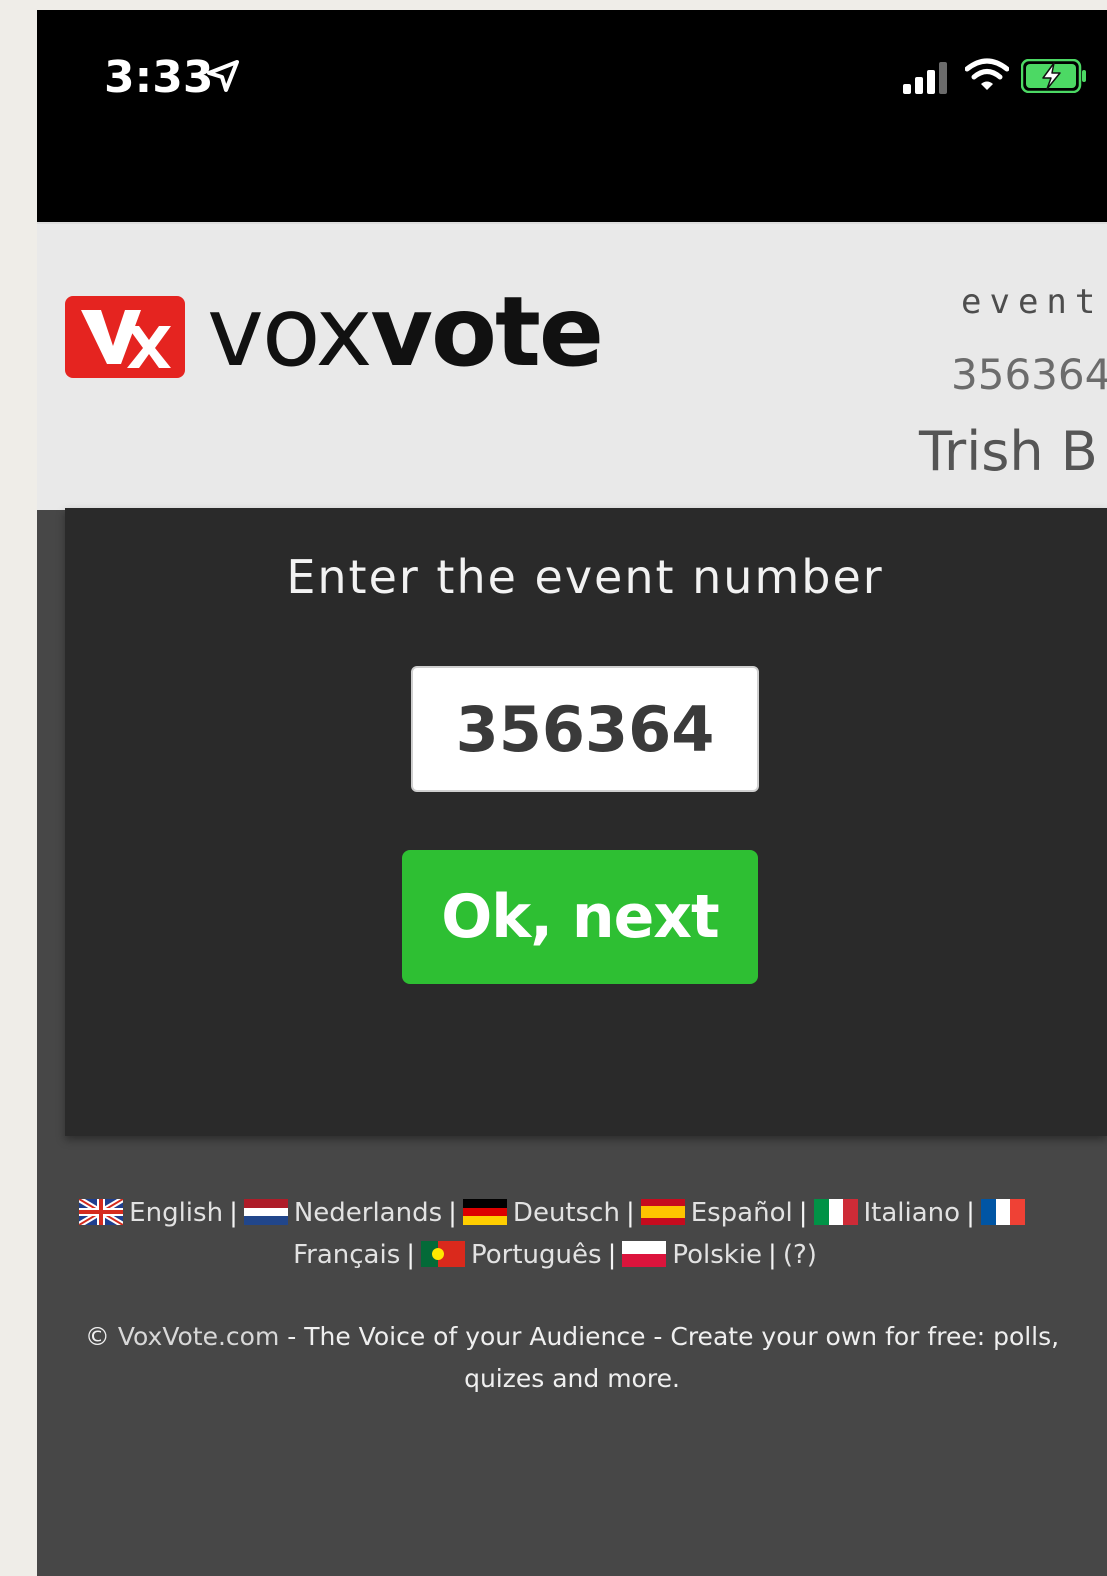  I want to click on ok-next-button: Ok, next, so click(580, 917).